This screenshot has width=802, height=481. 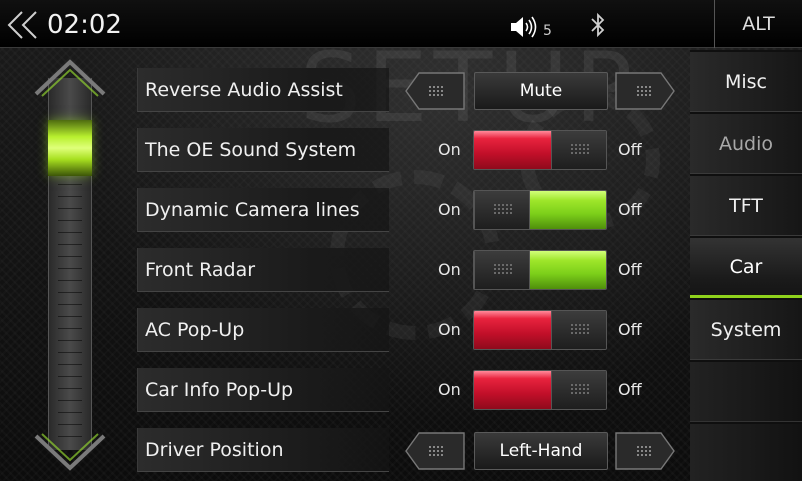 What do you see at coordinates (407, 390) in the screenshot?
I see `setting-row-car-info-pop-up: Car Info Pop-Up On Off` at bounding box center [407, 390].